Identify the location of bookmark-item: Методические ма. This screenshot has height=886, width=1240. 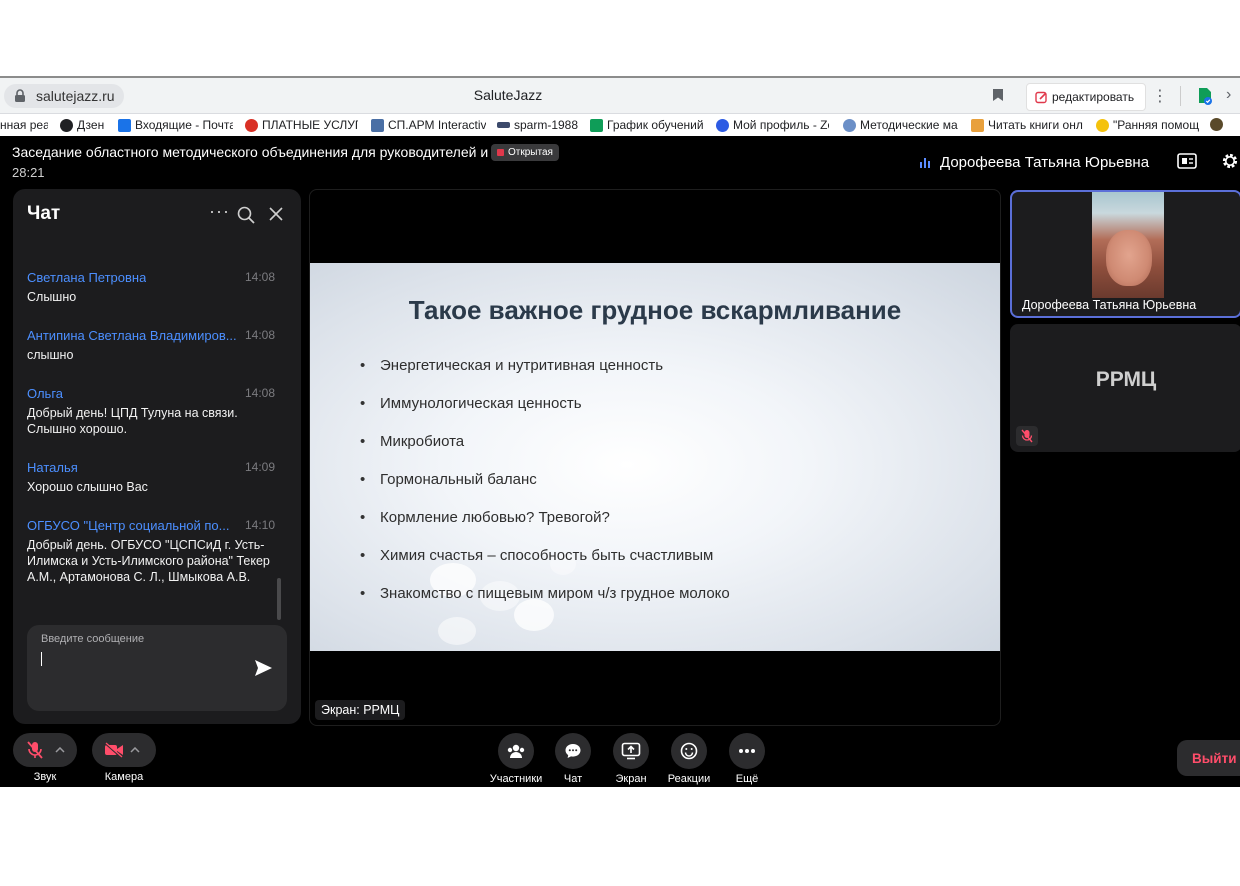
(901, 125).